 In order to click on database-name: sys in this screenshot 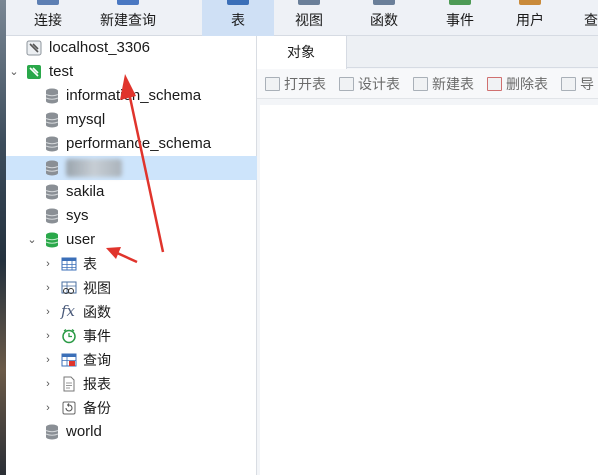, I will do `click(77, 215)`.